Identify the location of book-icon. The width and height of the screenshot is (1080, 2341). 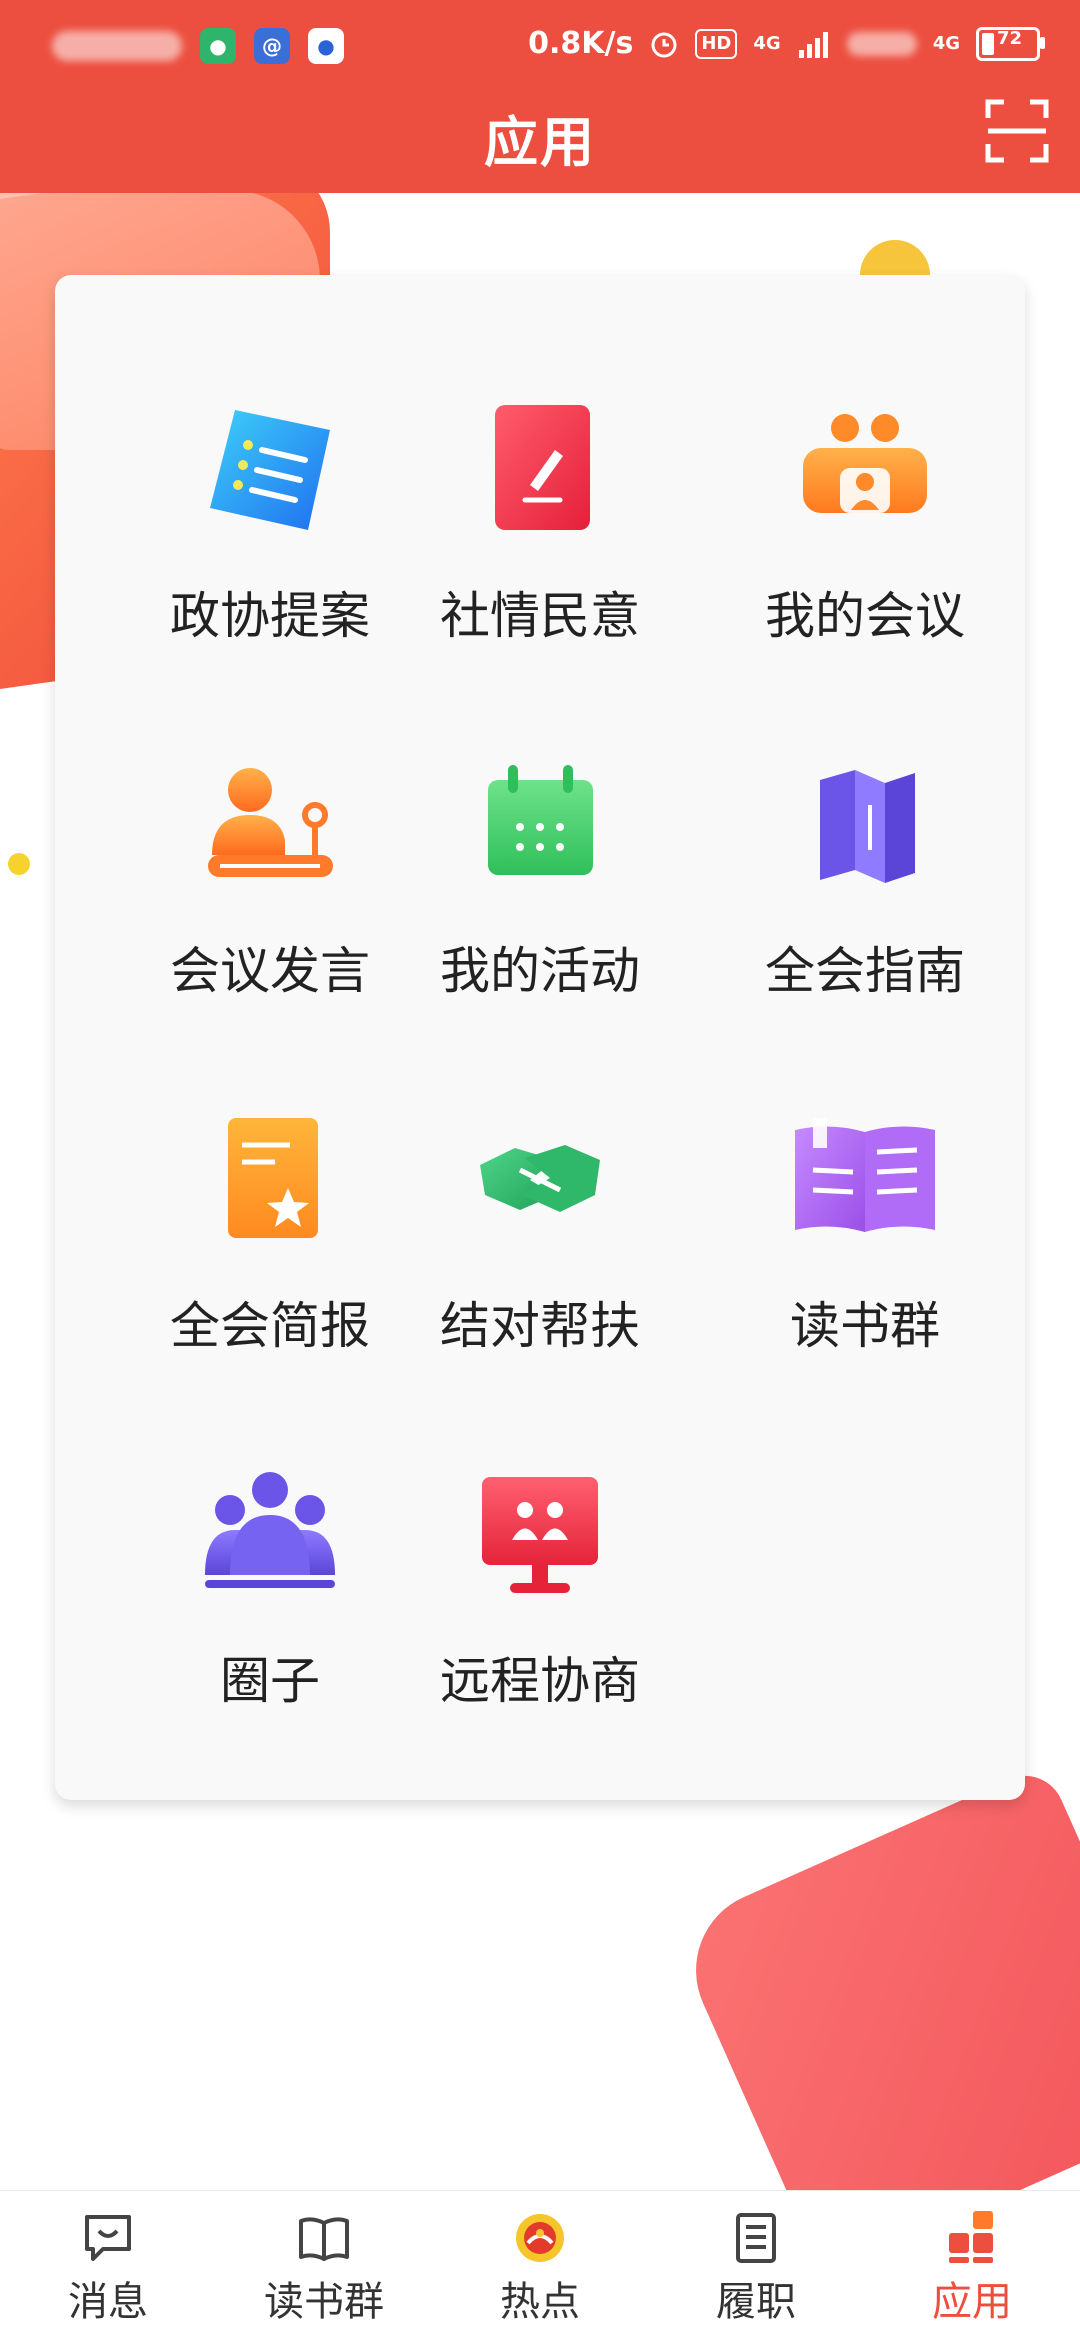
(324, 2239).